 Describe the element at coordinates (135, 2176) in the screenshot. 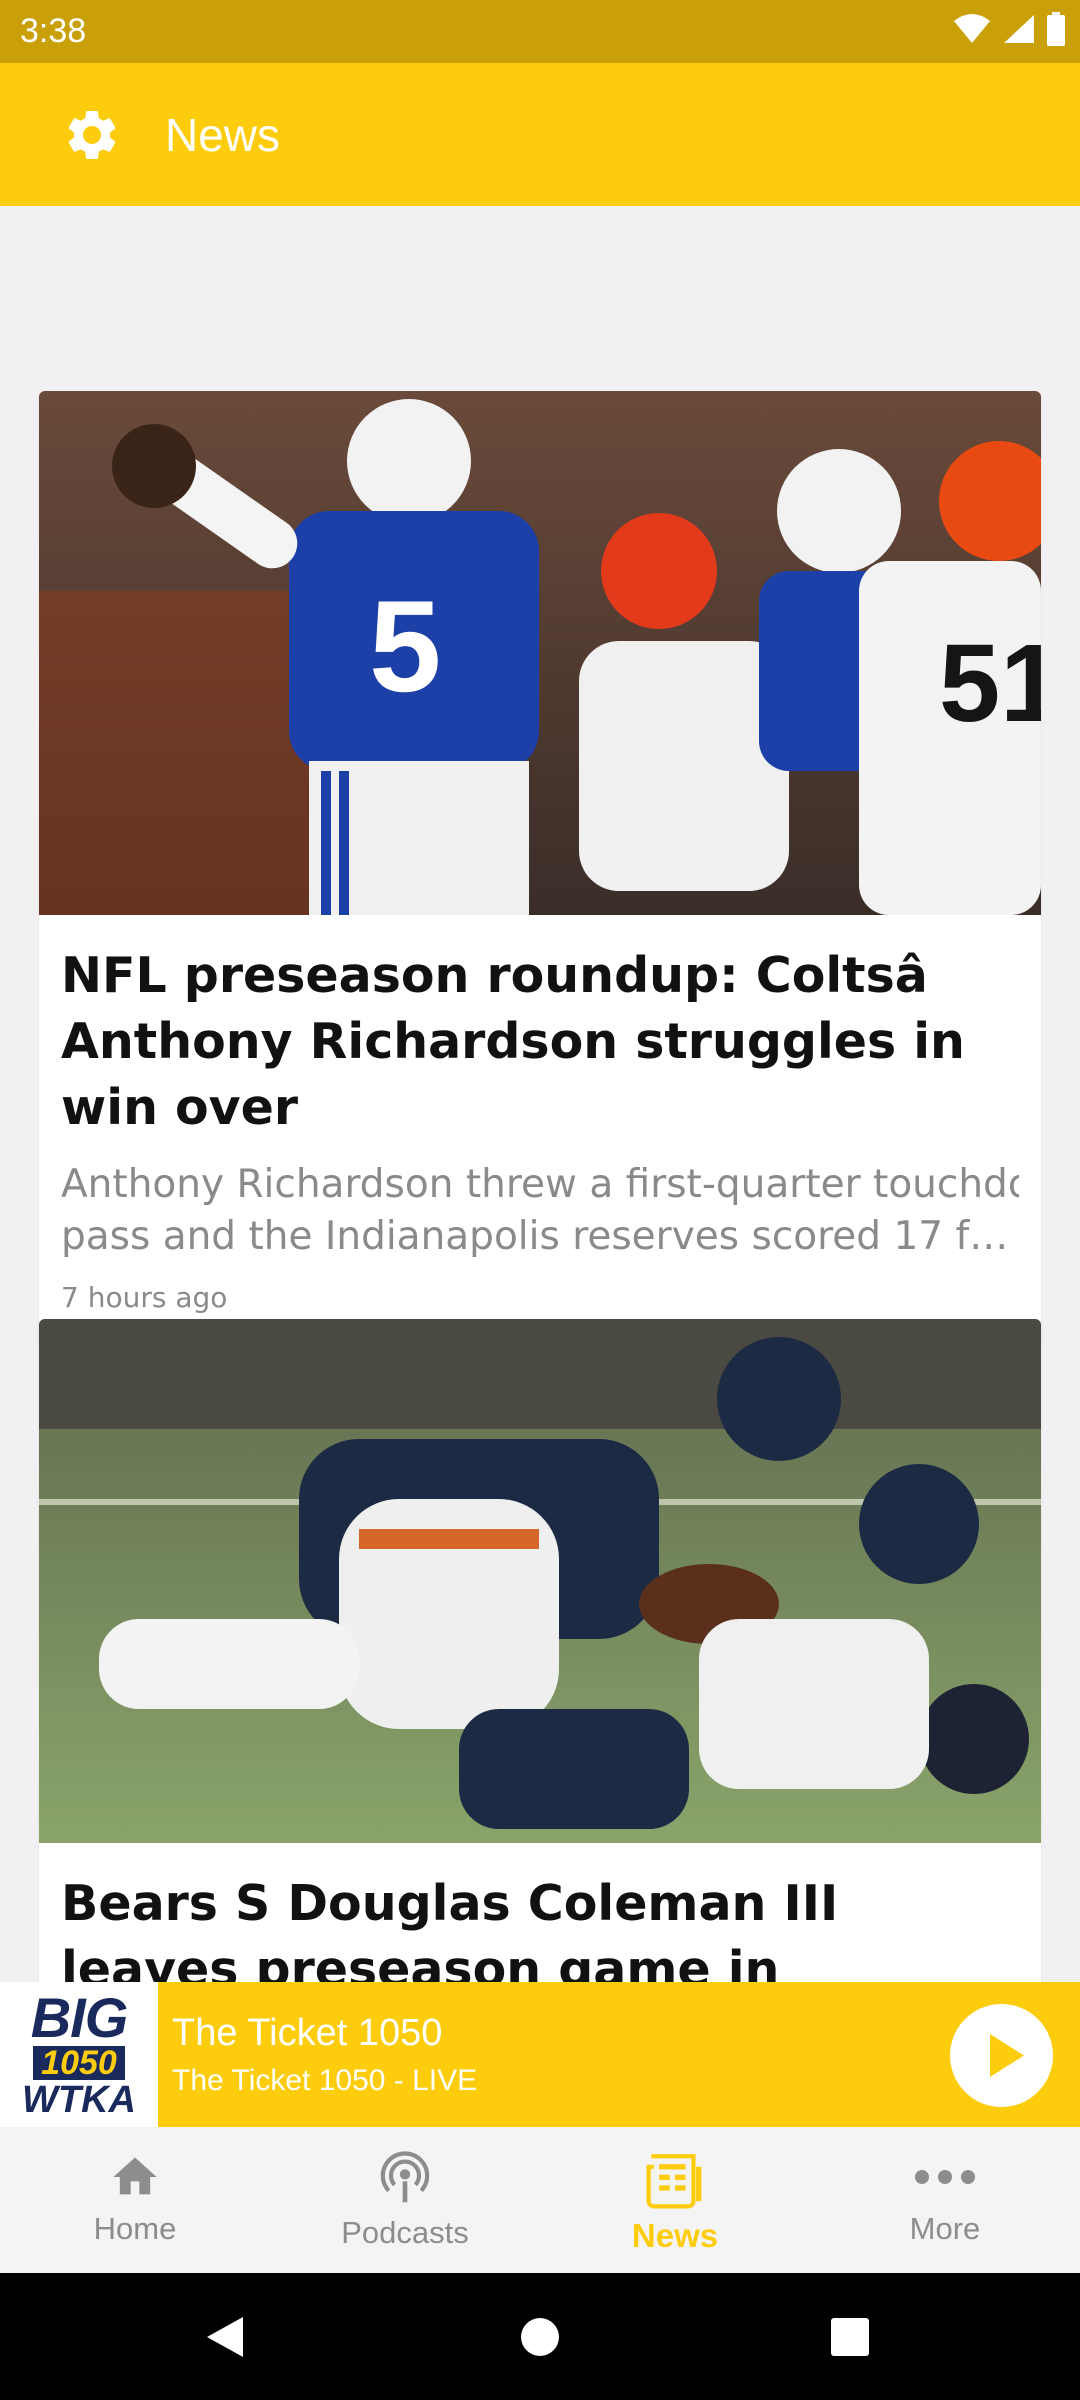

I see `home-icon` at that location.